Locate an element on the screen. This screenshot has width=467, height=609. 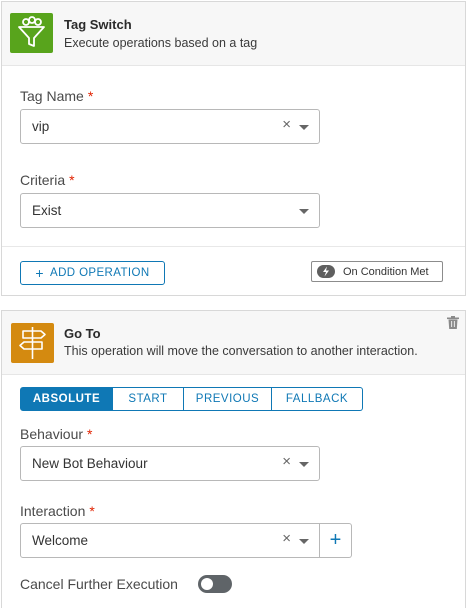
divider is located at coordinates (233, 246).